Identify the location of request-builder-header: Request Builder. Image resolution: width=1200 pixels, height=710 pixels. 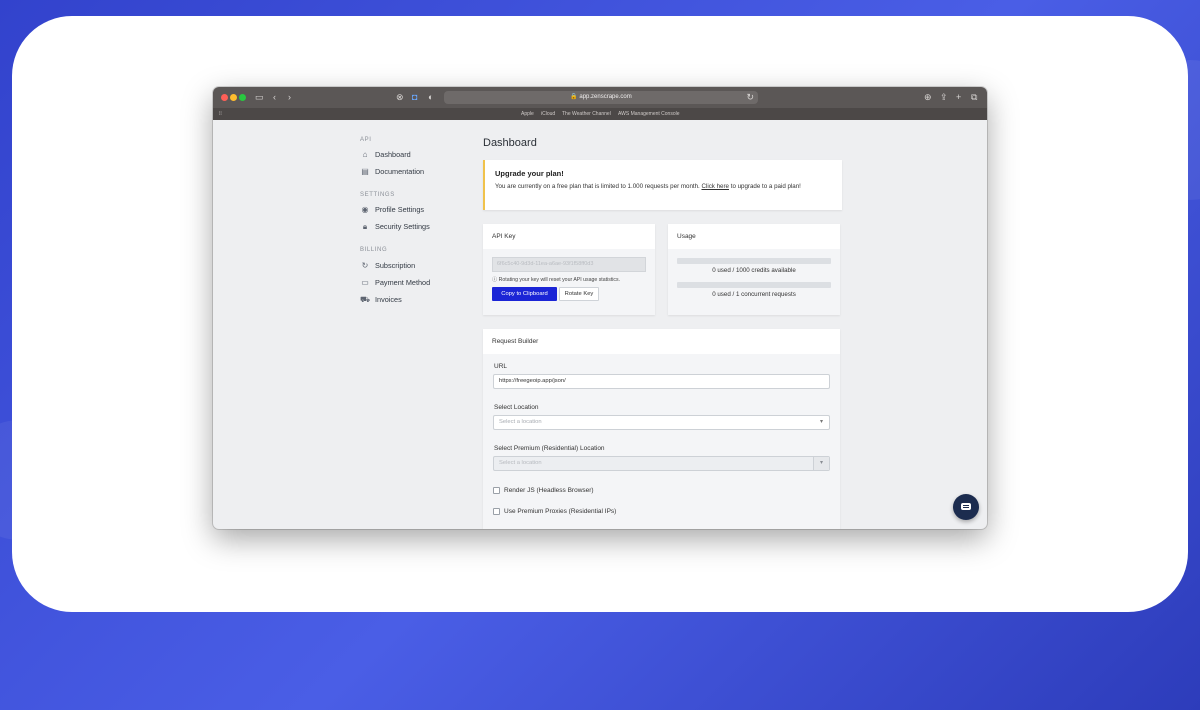
(515, 341).